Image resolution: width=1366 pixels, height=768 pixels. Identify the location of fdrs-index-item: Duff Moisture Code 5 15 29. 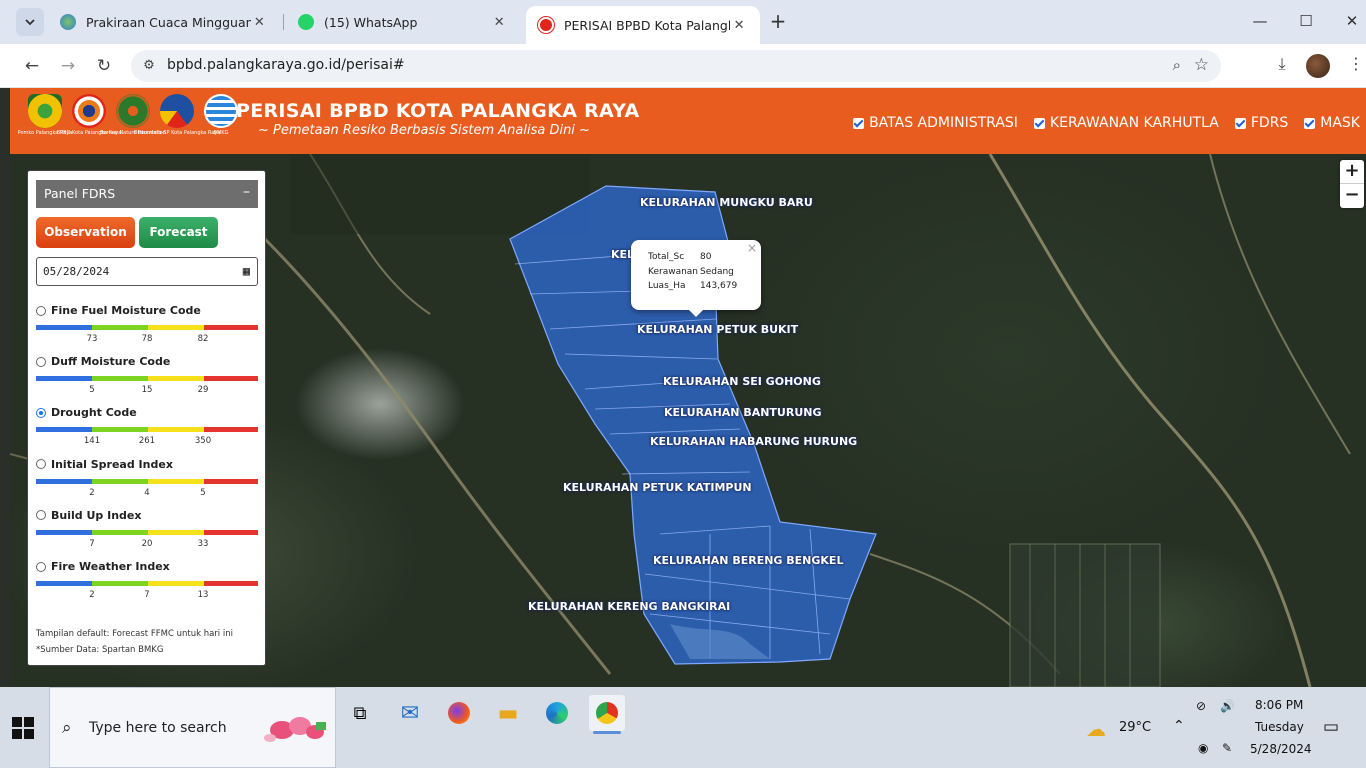
(147, 376).